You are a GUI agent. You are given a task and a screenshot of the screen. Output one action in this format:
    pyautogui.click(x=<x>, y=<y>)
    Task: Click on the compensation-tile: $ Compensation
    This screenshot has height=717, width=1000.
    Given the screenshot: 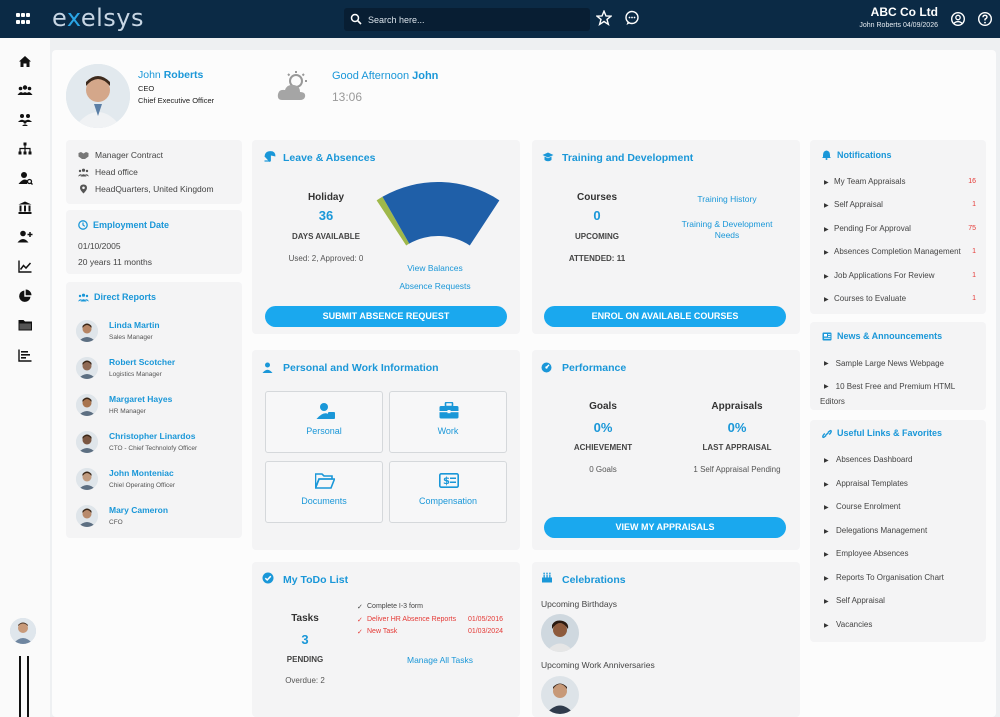 What is the action you would take?
    pyautogui.click(x=448, y=492)
    